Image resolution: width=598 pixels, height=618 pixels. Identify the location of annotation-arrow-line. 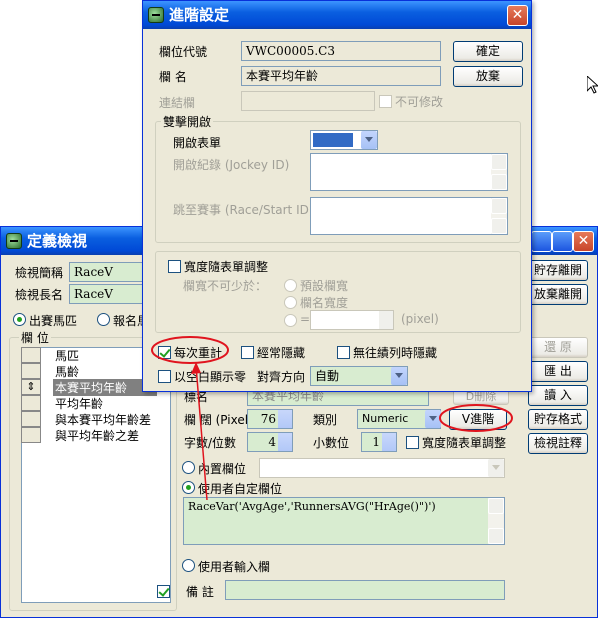
(201, 433).